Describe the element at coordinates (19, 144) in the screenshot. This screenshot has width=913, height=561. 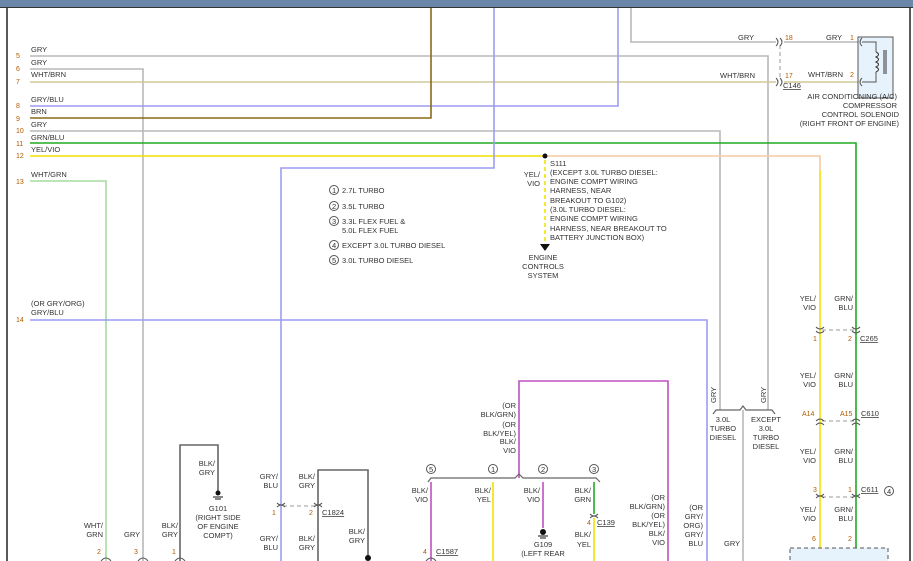
I see `row-number: 11` at that location.